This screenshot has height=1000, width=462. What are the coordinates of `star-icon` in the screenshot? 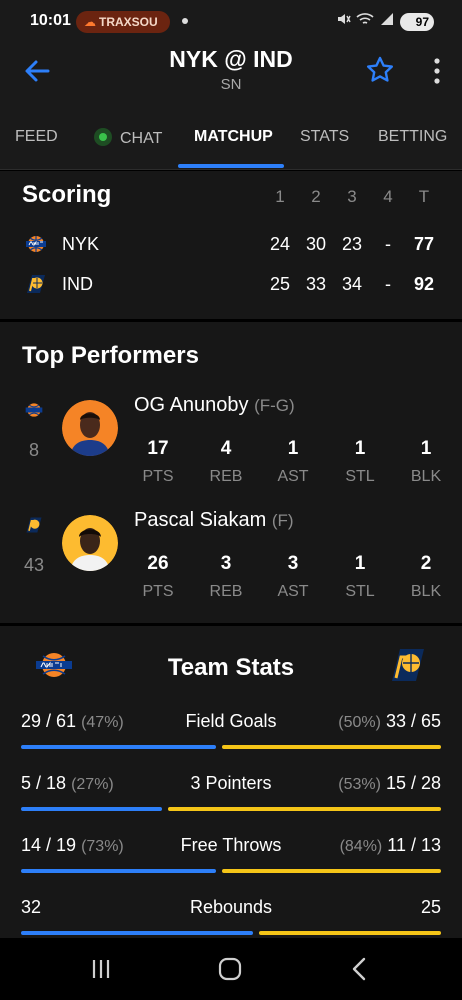 It's located at (380, 70).